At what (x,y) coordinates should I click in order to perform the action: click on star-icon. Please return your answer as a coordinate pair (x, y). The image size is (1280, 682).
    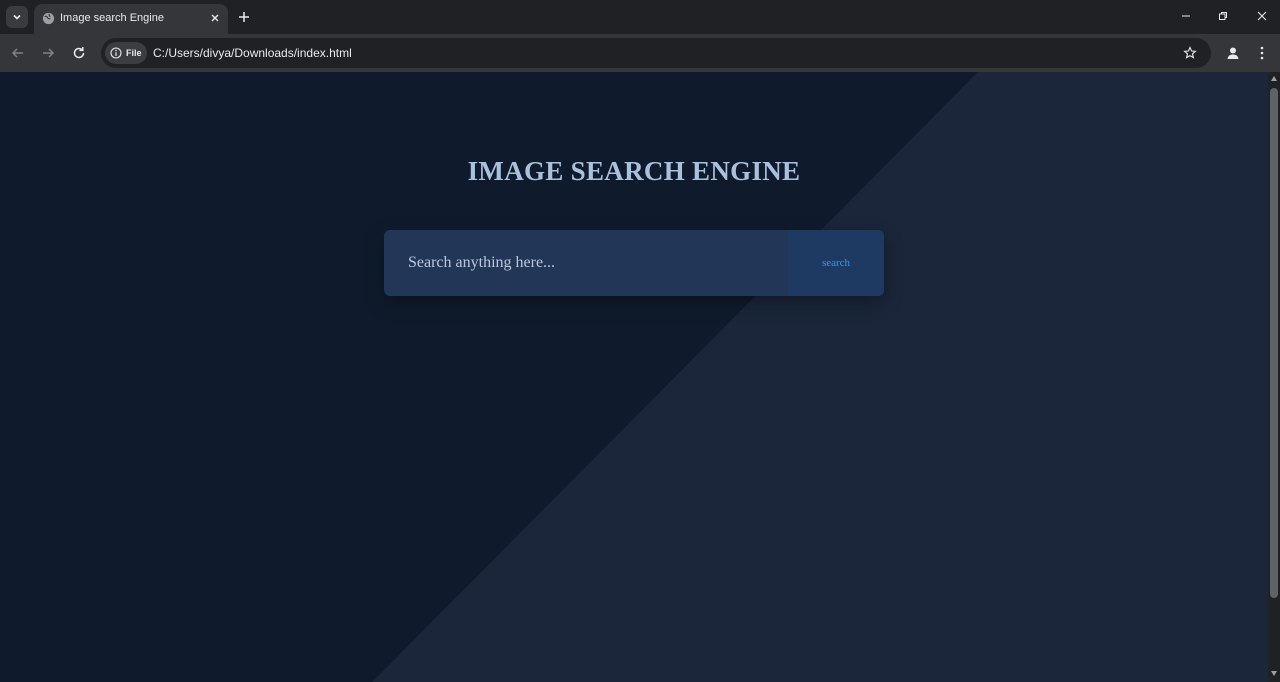
    Looking at the image, I should click on (1190, 52).